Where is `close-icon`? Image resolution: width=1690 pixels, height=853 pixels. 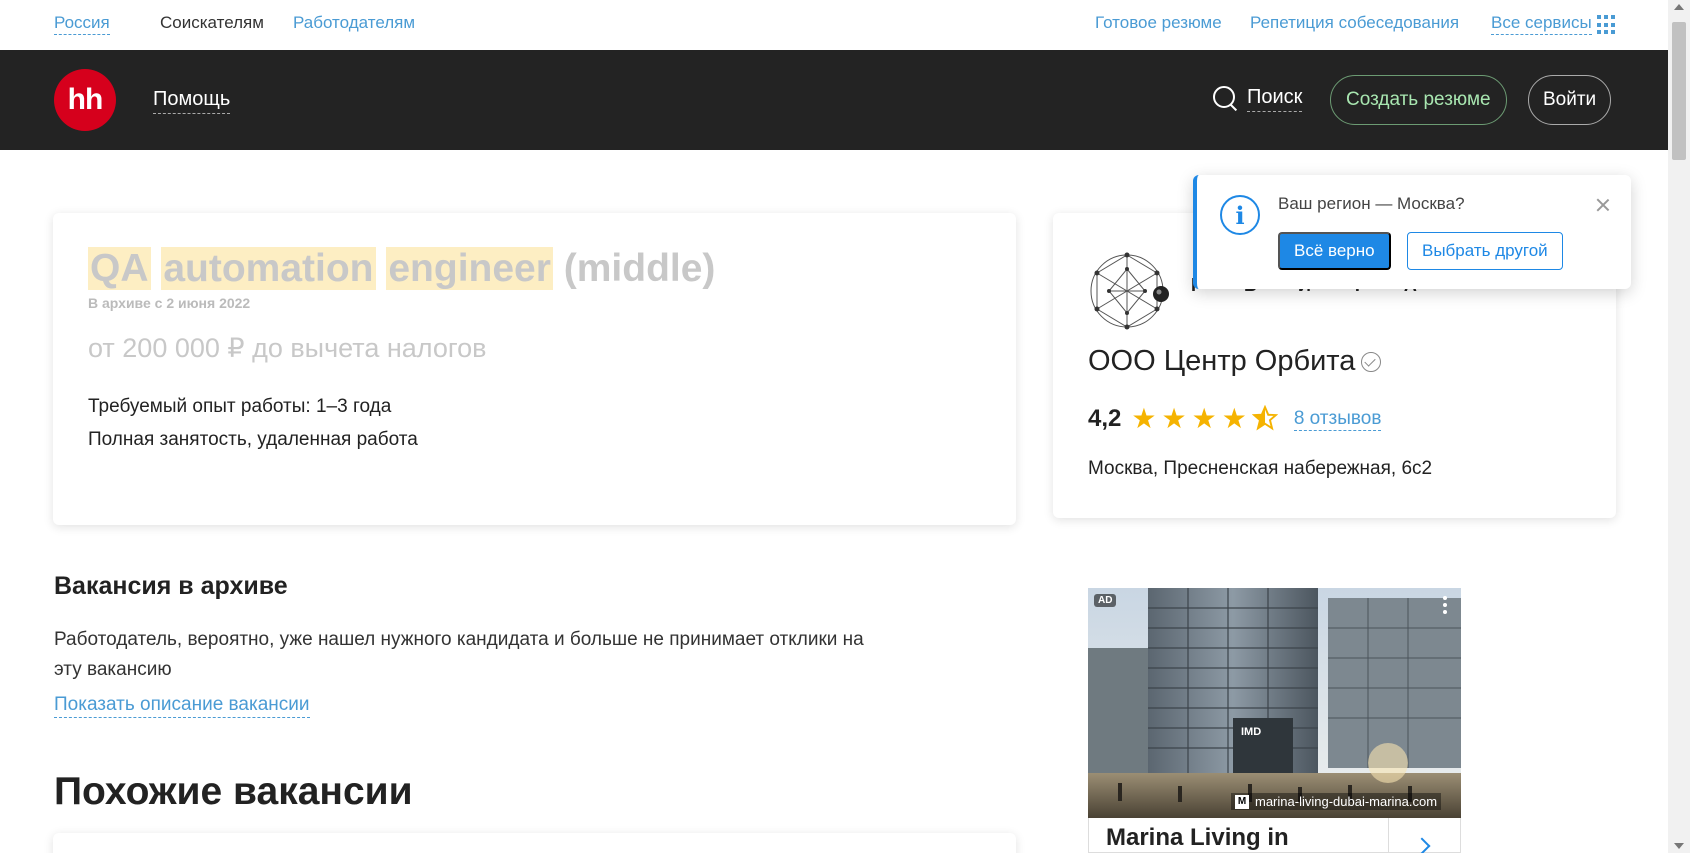
close-icon is located at coordinates (1603, 205).